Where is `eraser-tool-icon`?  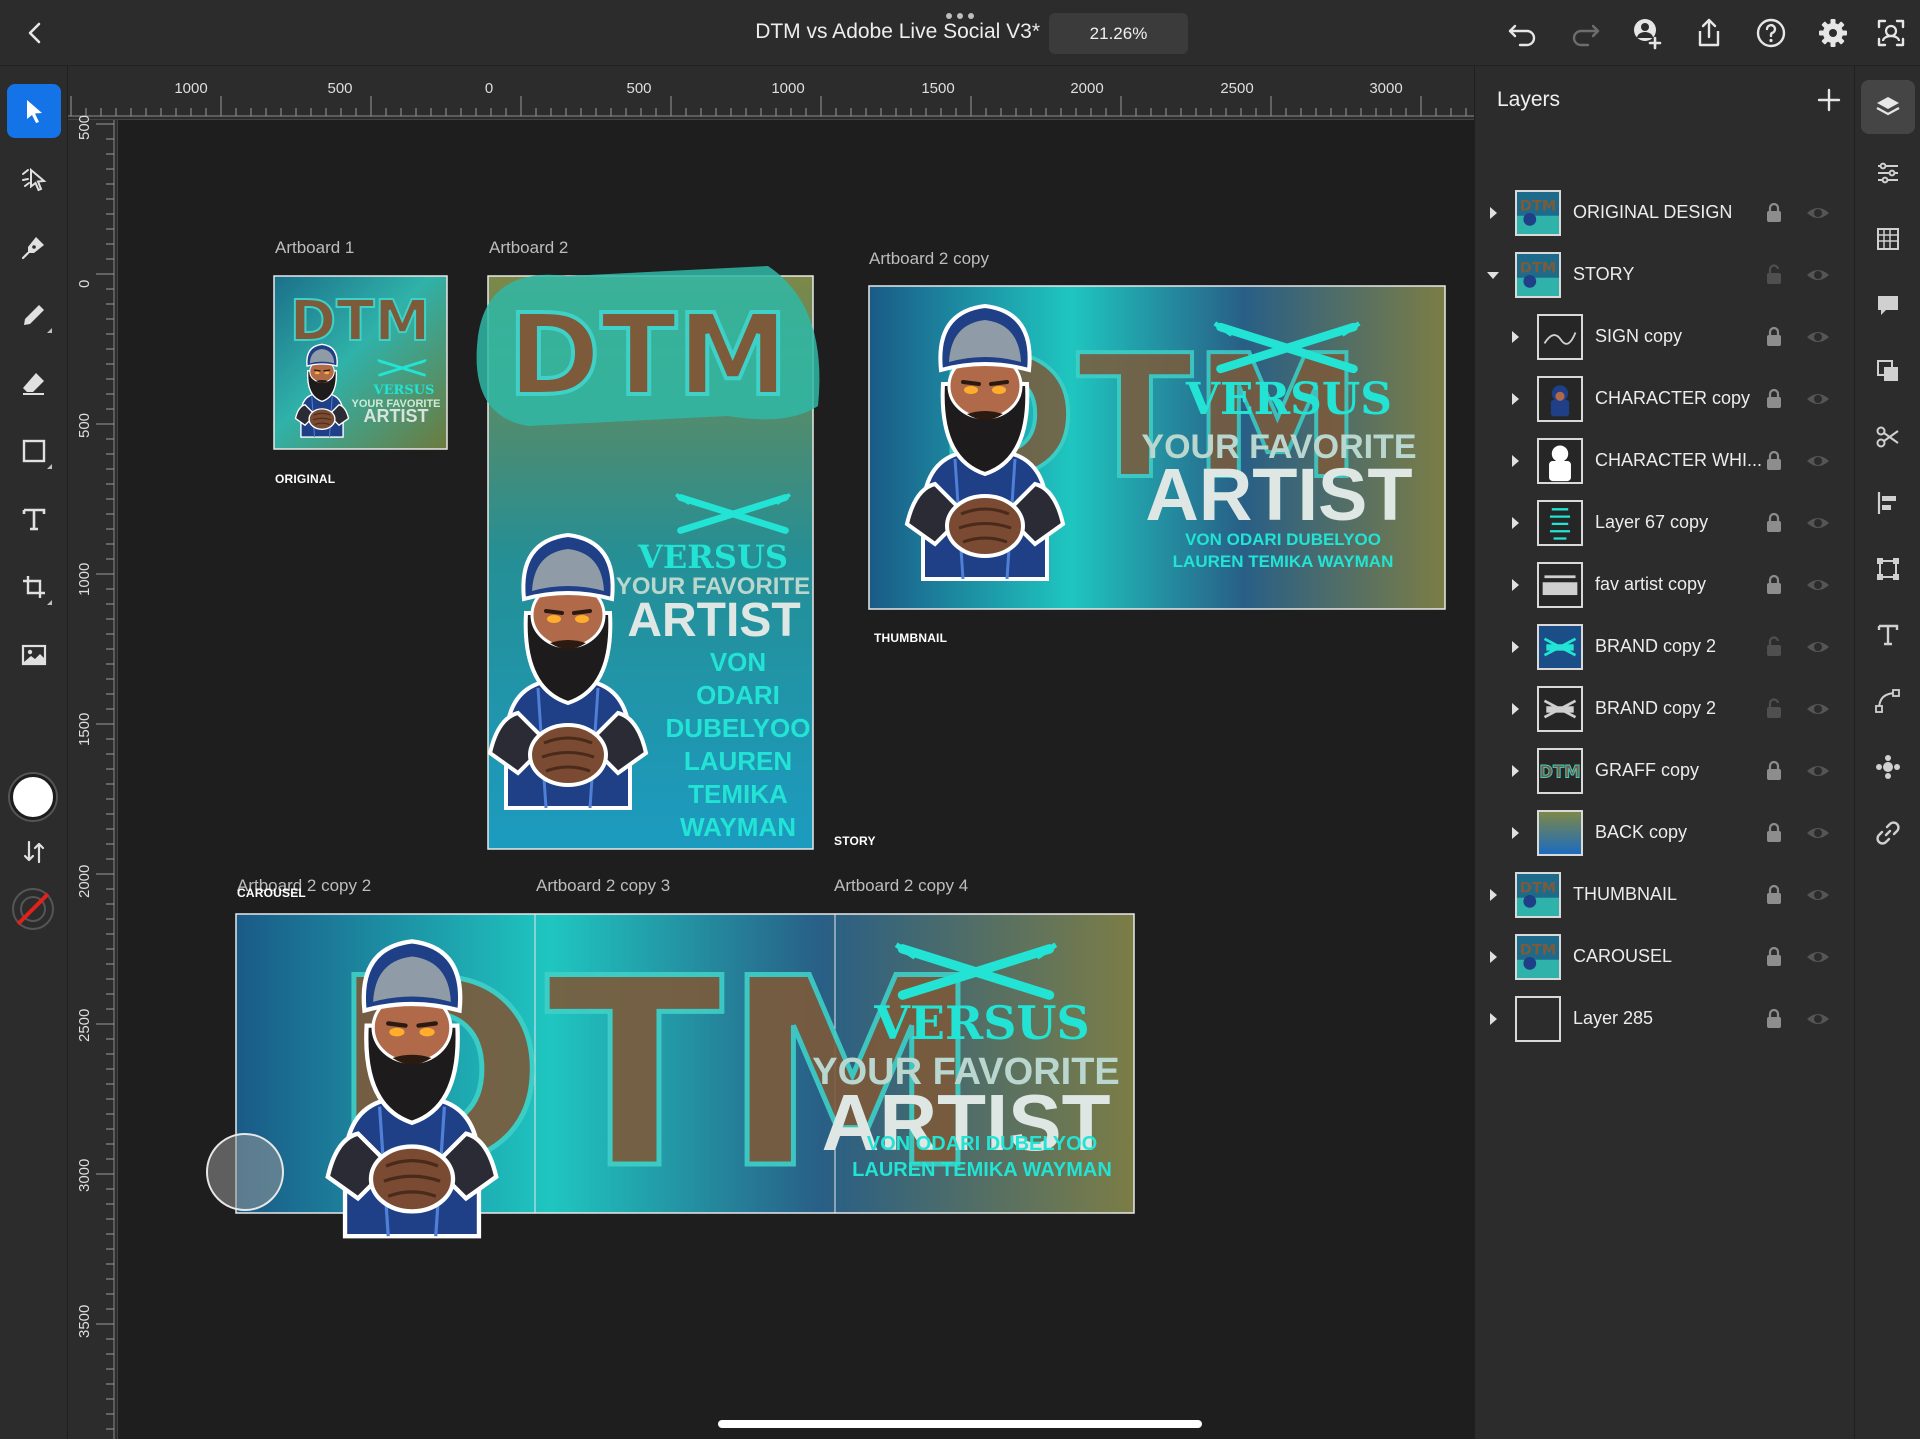 eraser-tool-icon is located at coordinates (34, 383).